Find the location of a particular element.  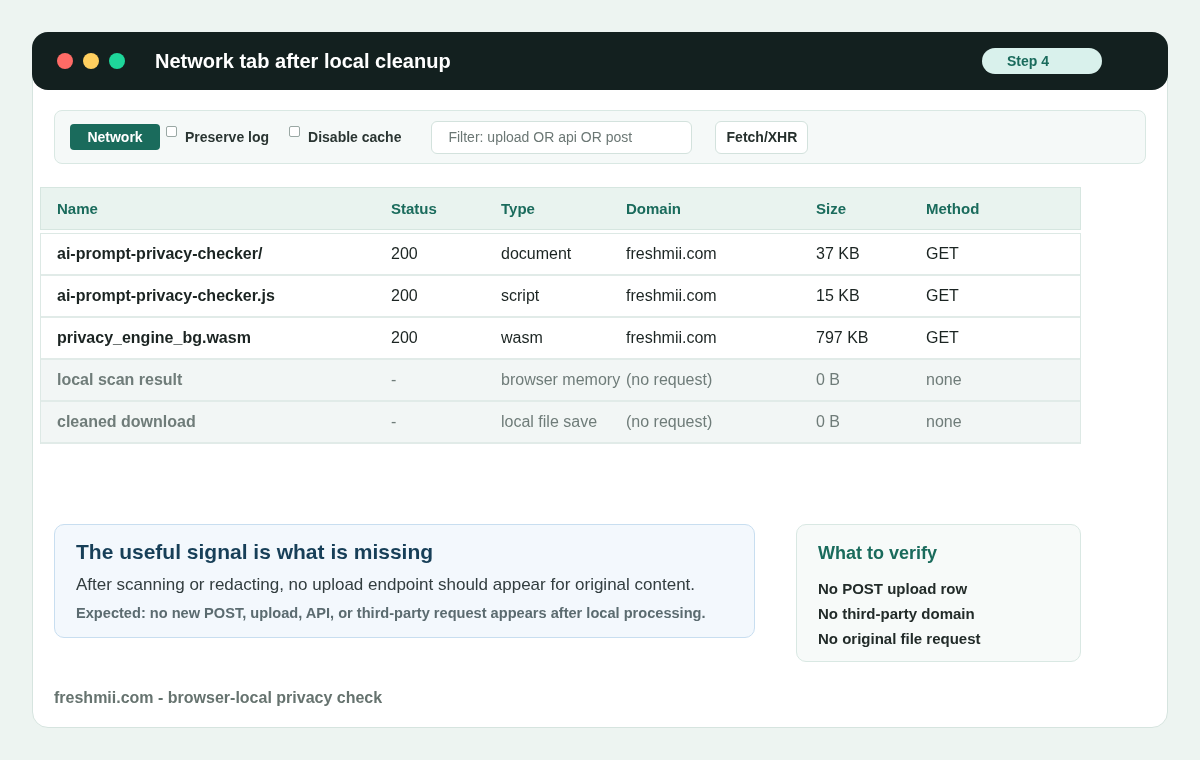

column-header: Name is located at coordinates (224, 208).